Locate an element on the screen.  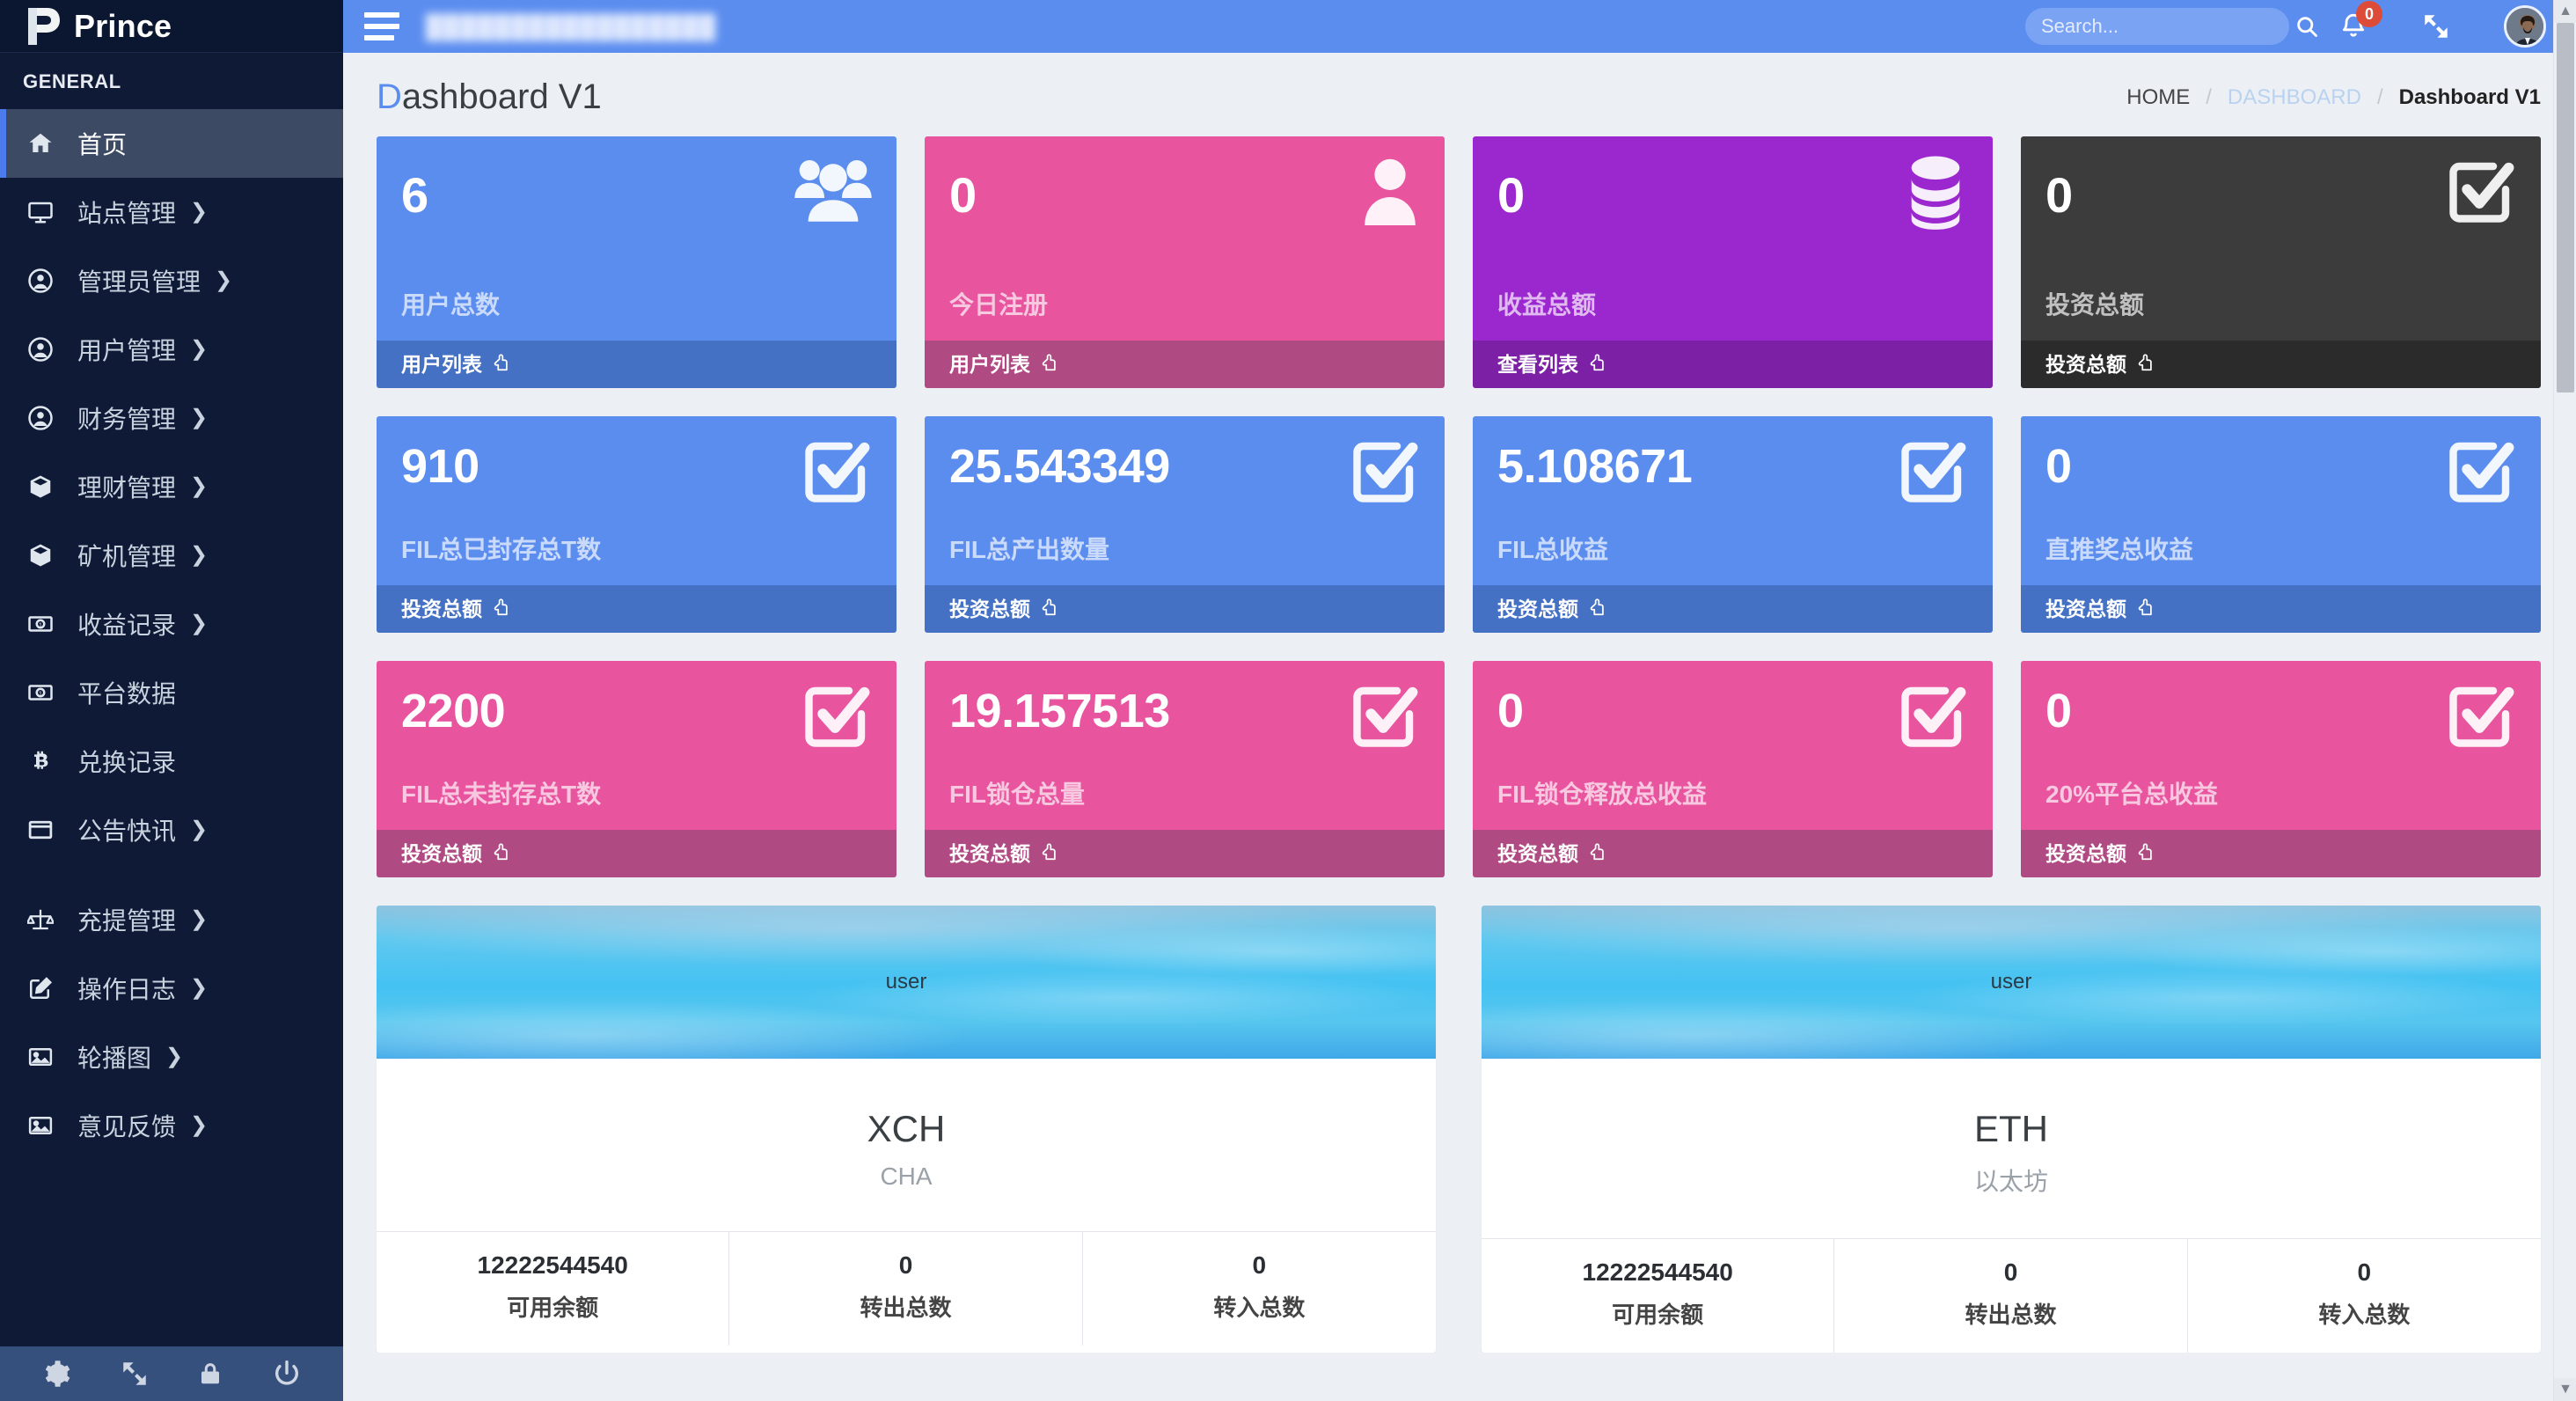
sidebar-item-platform-data: 1 平台数据 is located at coordinates (171, 692).